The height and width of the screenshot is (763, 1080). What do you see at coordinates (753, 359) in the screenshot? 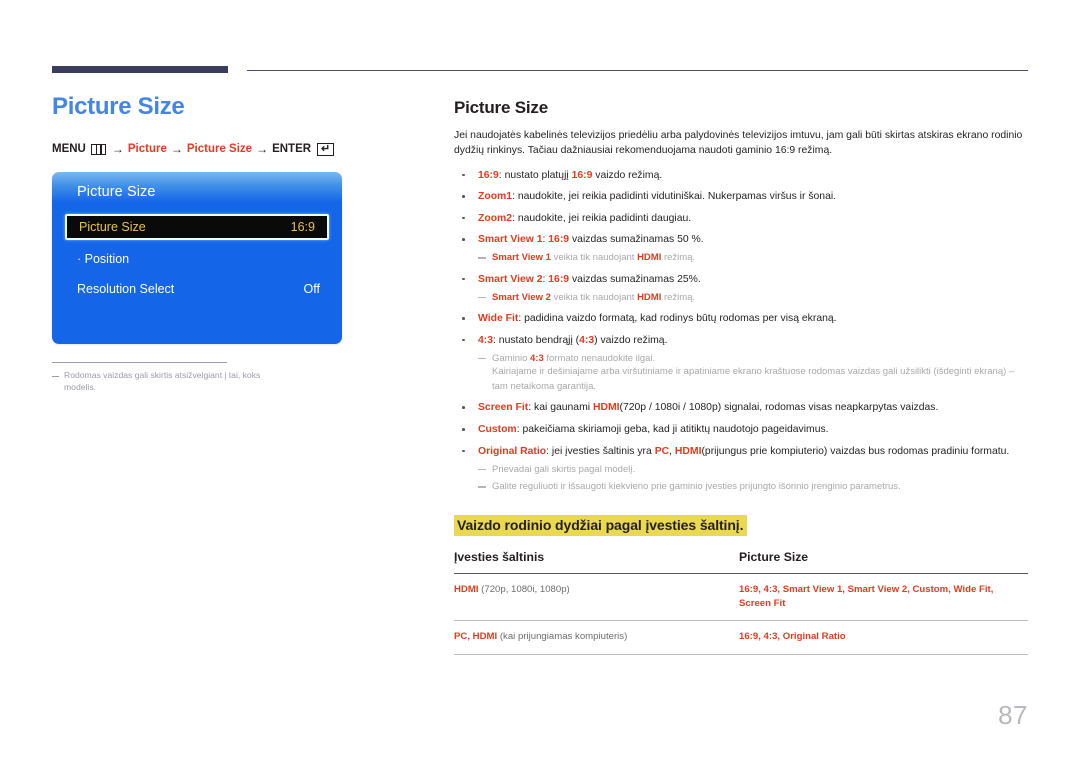
I see `note-4-3-burn-in: Gaminio 4:3 formato nenaudokite ilgai.` at bounding box center [753, 359].